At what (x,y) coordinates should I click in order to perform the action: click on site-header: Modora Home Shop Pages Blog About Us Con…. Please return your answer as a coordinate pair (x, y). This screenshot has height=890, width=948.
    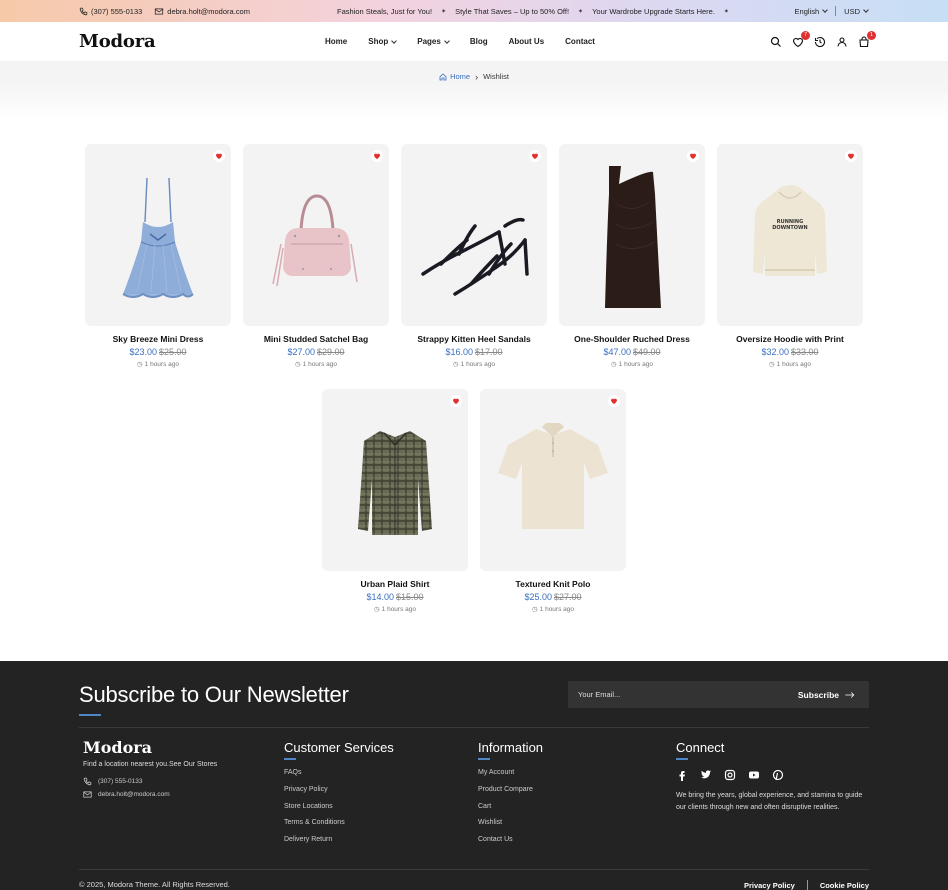
    Looking at the image, I should click on (474, 41).